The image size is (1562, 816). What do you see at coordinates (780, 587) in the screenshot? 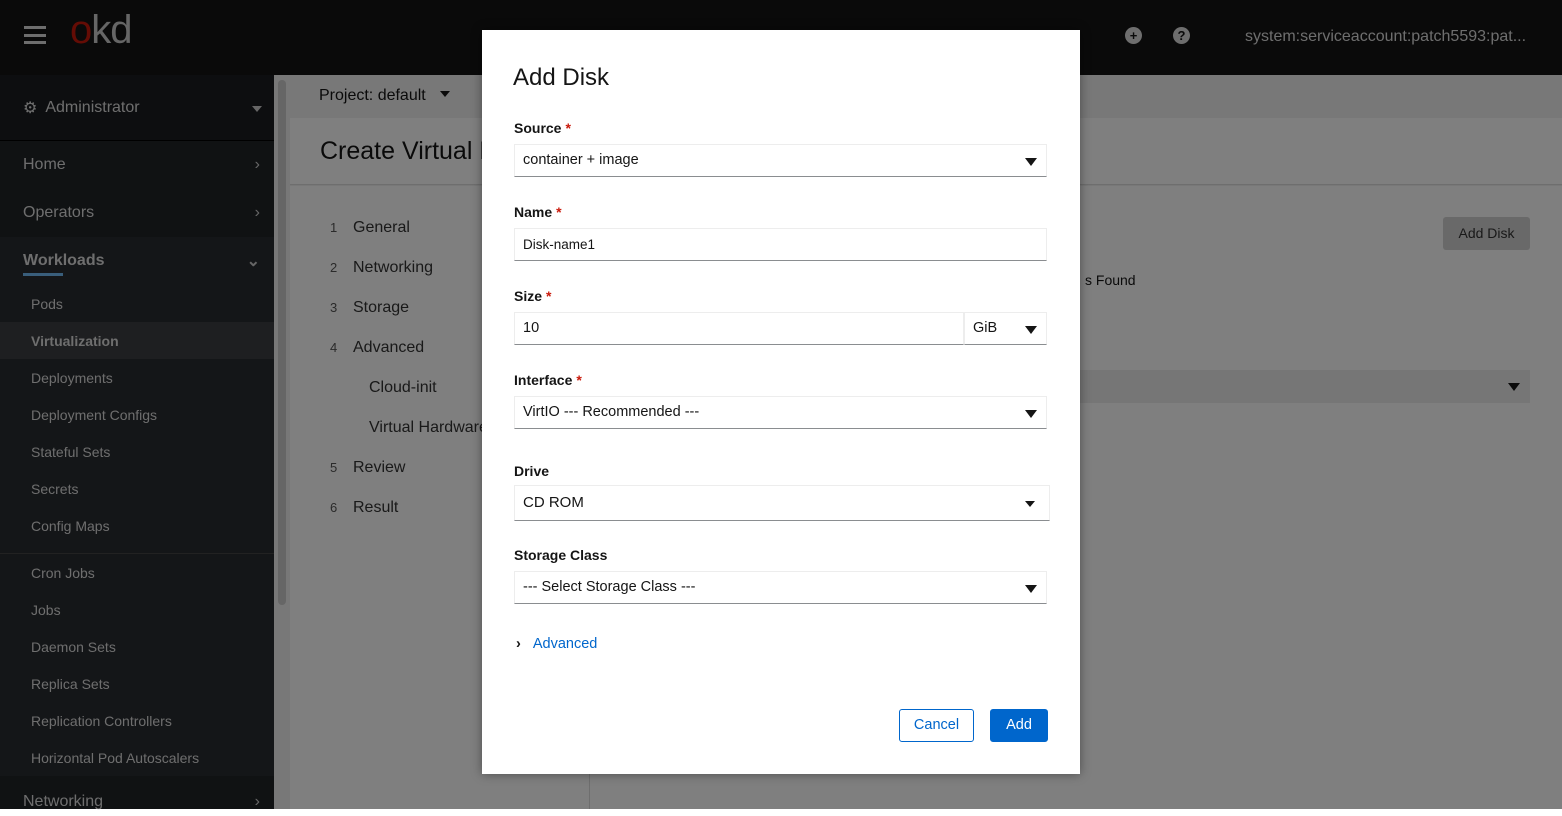
I see `storage-class-select: --- Select Storage Class ---` at bounding box center [780, 587].